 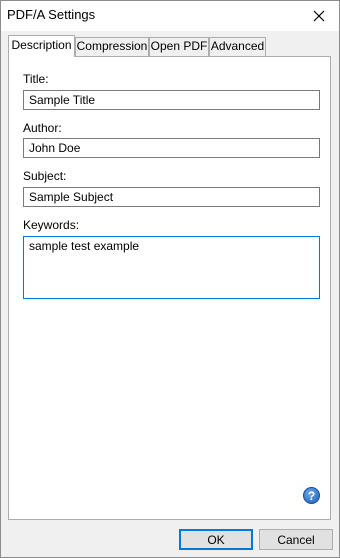 I want to click on author-field, so click(x=171, y=148).